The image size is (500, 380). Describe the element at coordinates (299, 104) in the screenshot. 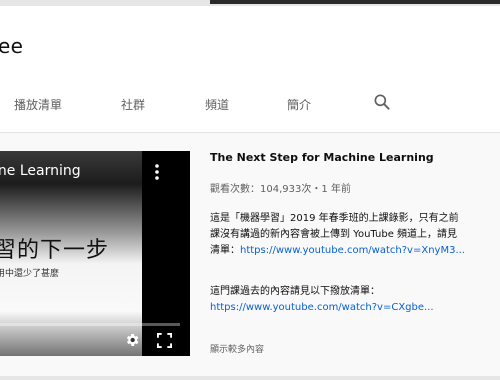

I see `tab-about: 簡介` at that location.